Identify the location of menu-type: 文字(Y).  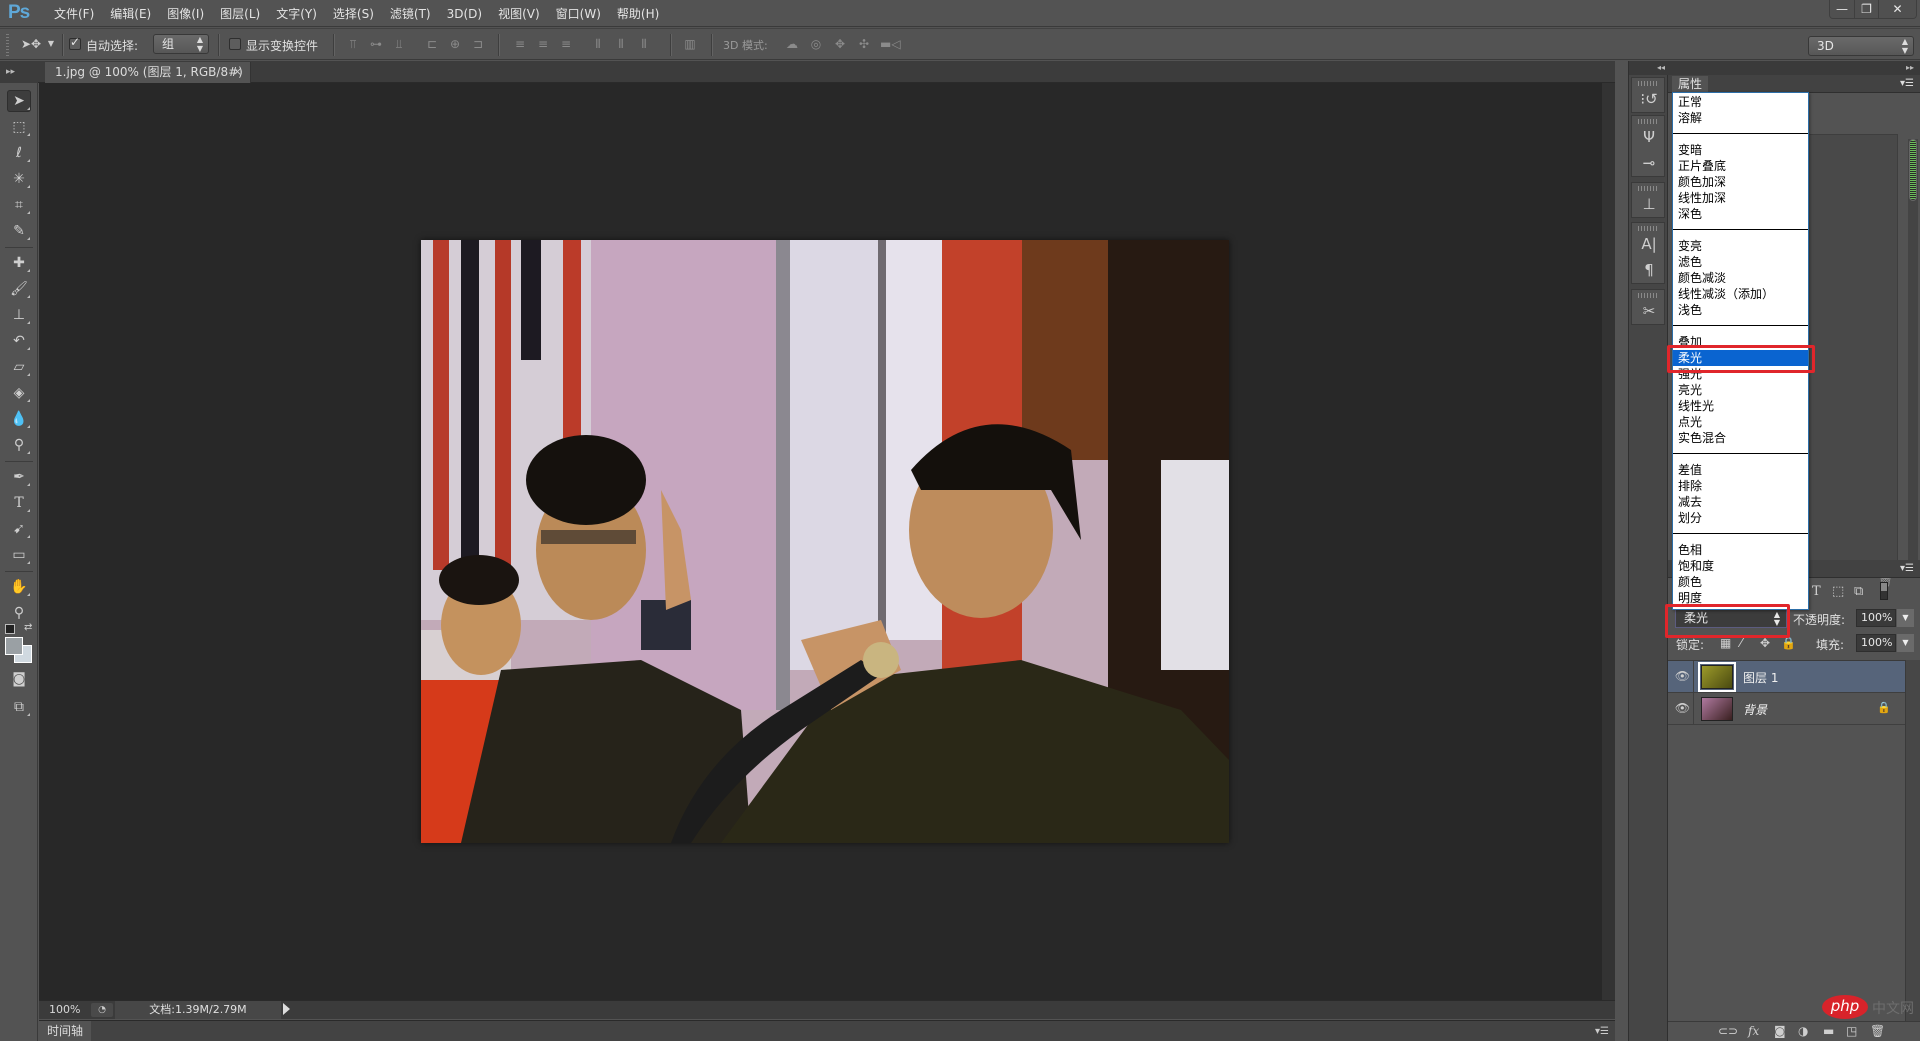
(296, 14).